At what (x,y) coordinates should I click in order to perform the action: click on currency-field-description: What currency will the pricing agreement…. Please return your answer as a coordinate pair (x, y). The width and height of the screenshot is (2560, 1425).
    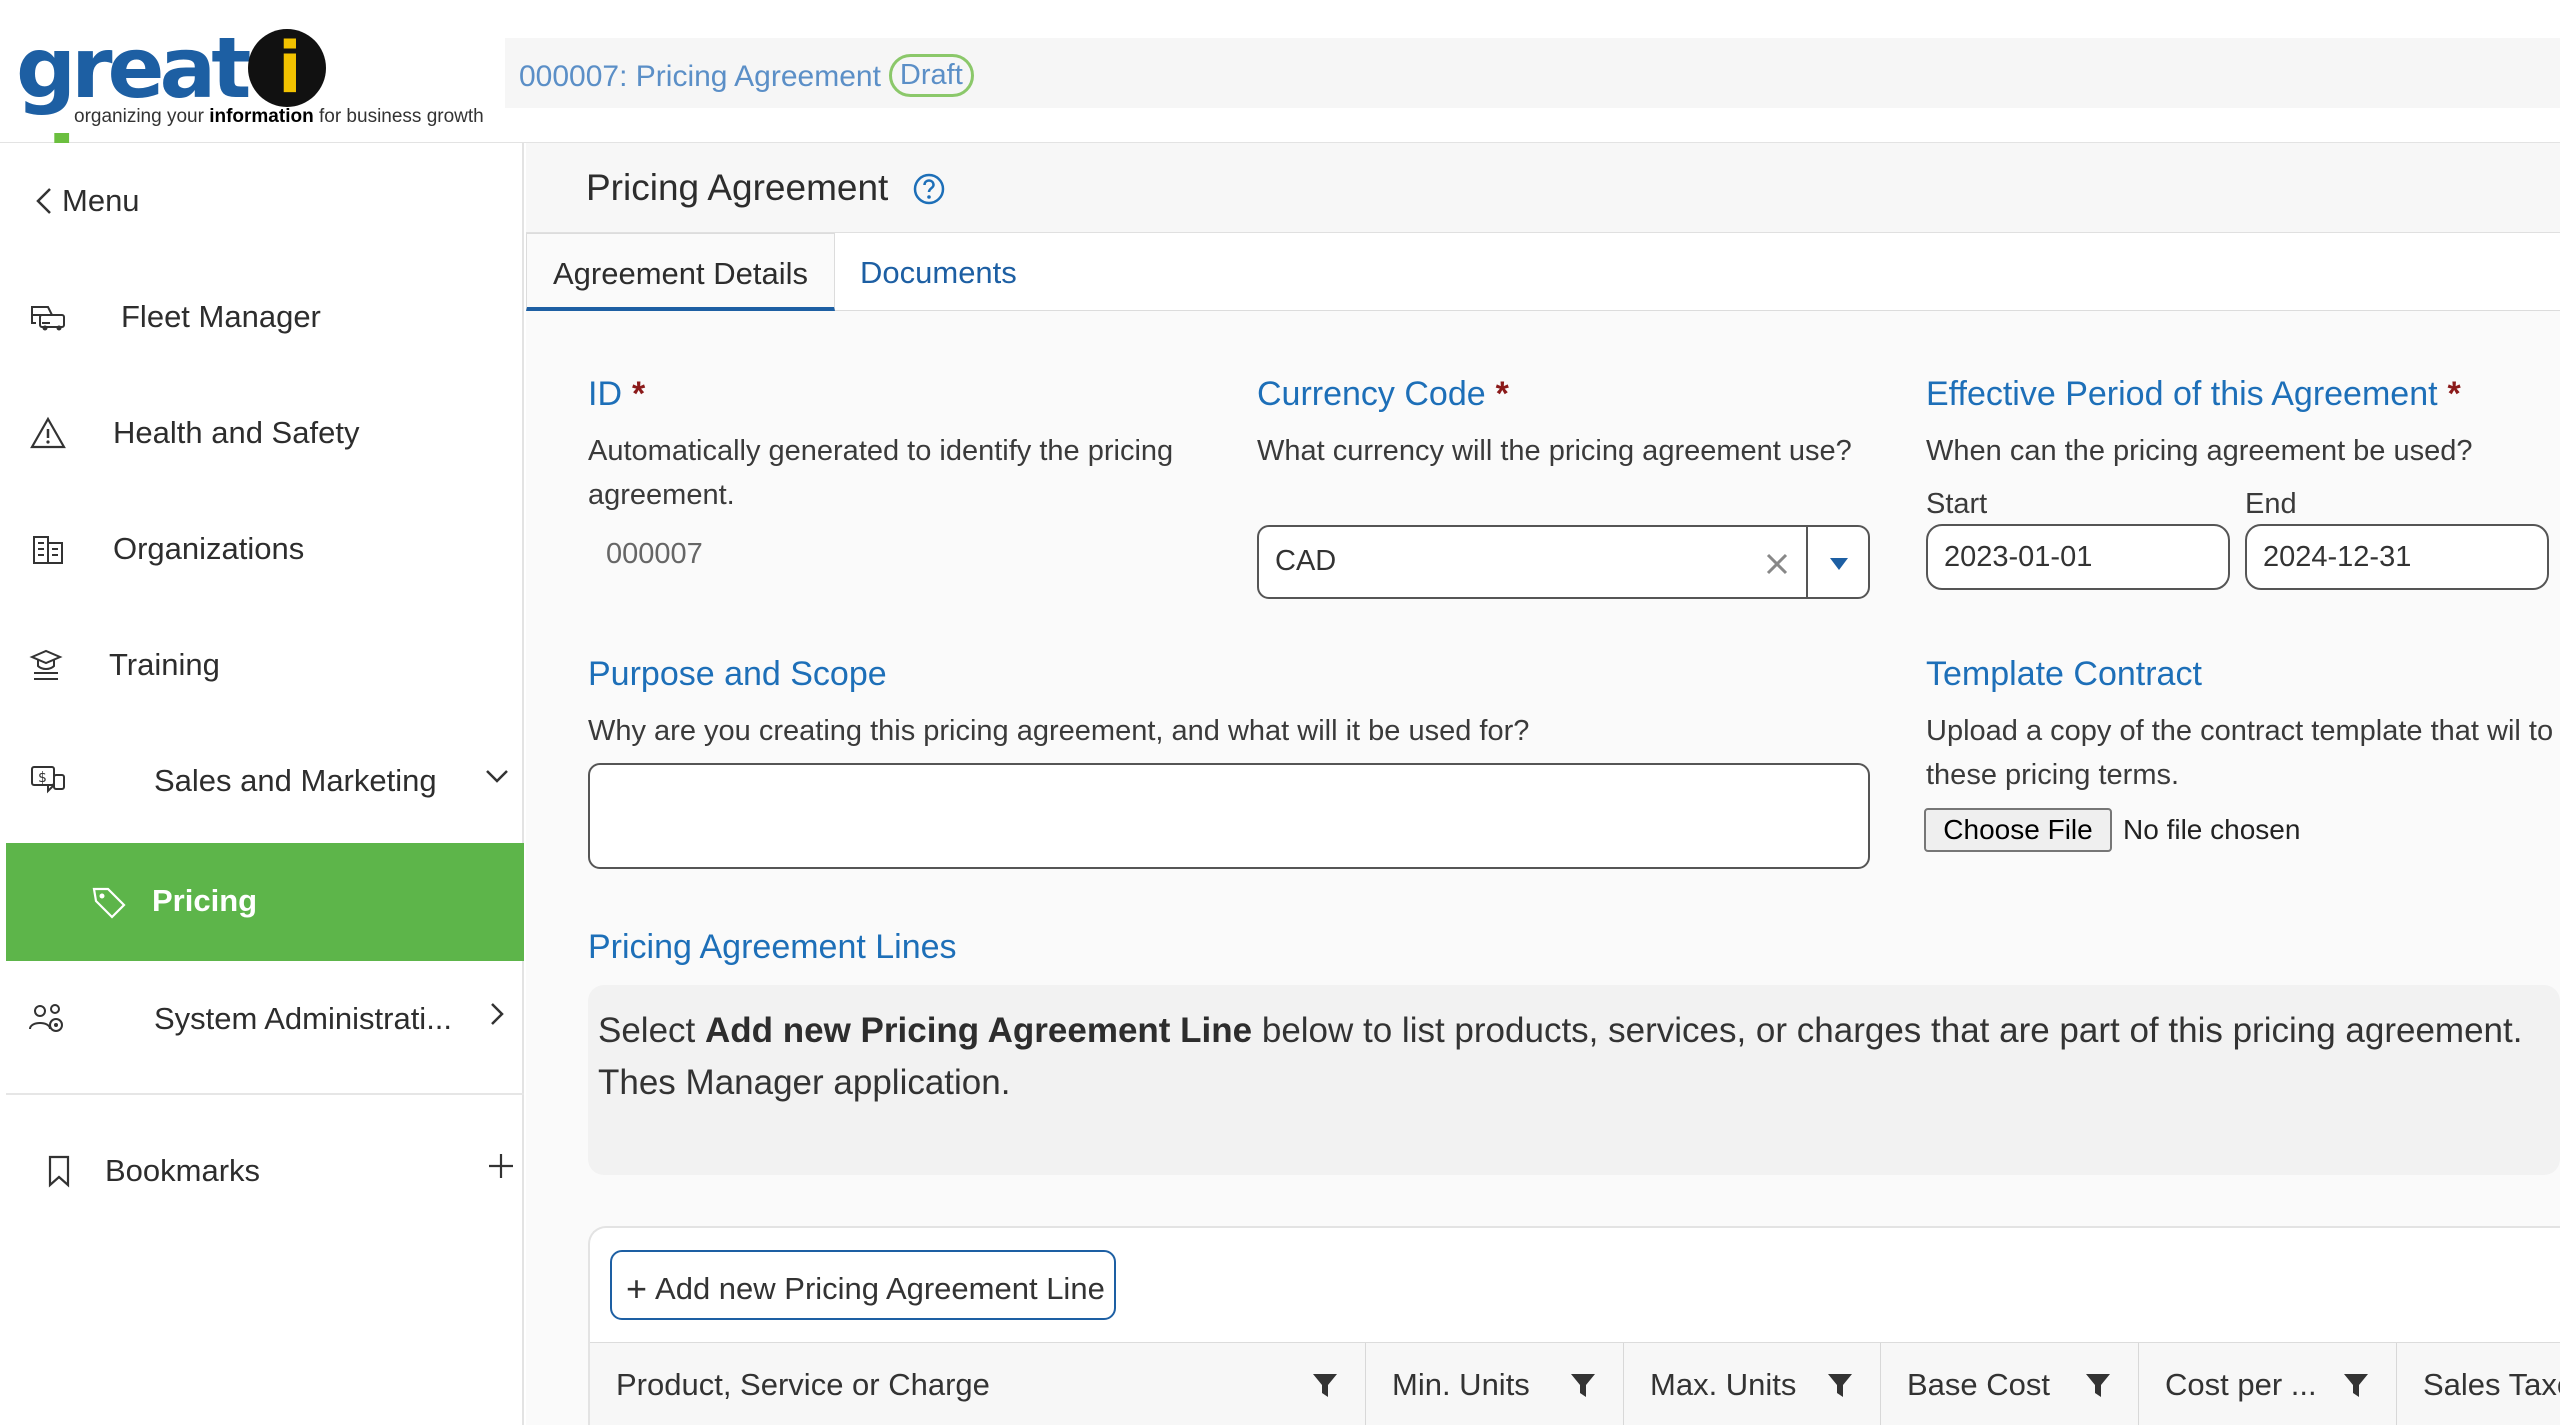
    Looking at the image, I should click on (1554, 451).